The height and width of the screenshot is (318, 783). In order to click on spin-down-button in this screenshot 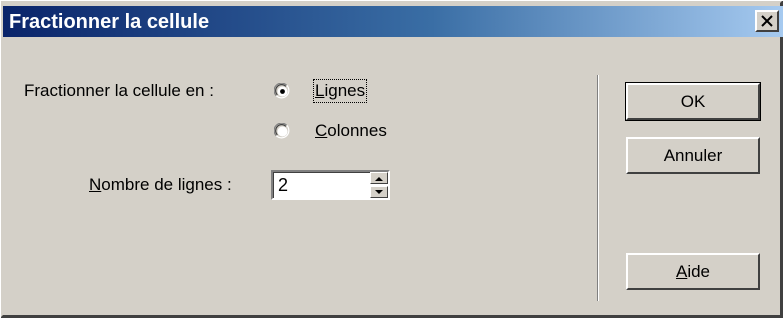, I will do `click(379, 192)`.